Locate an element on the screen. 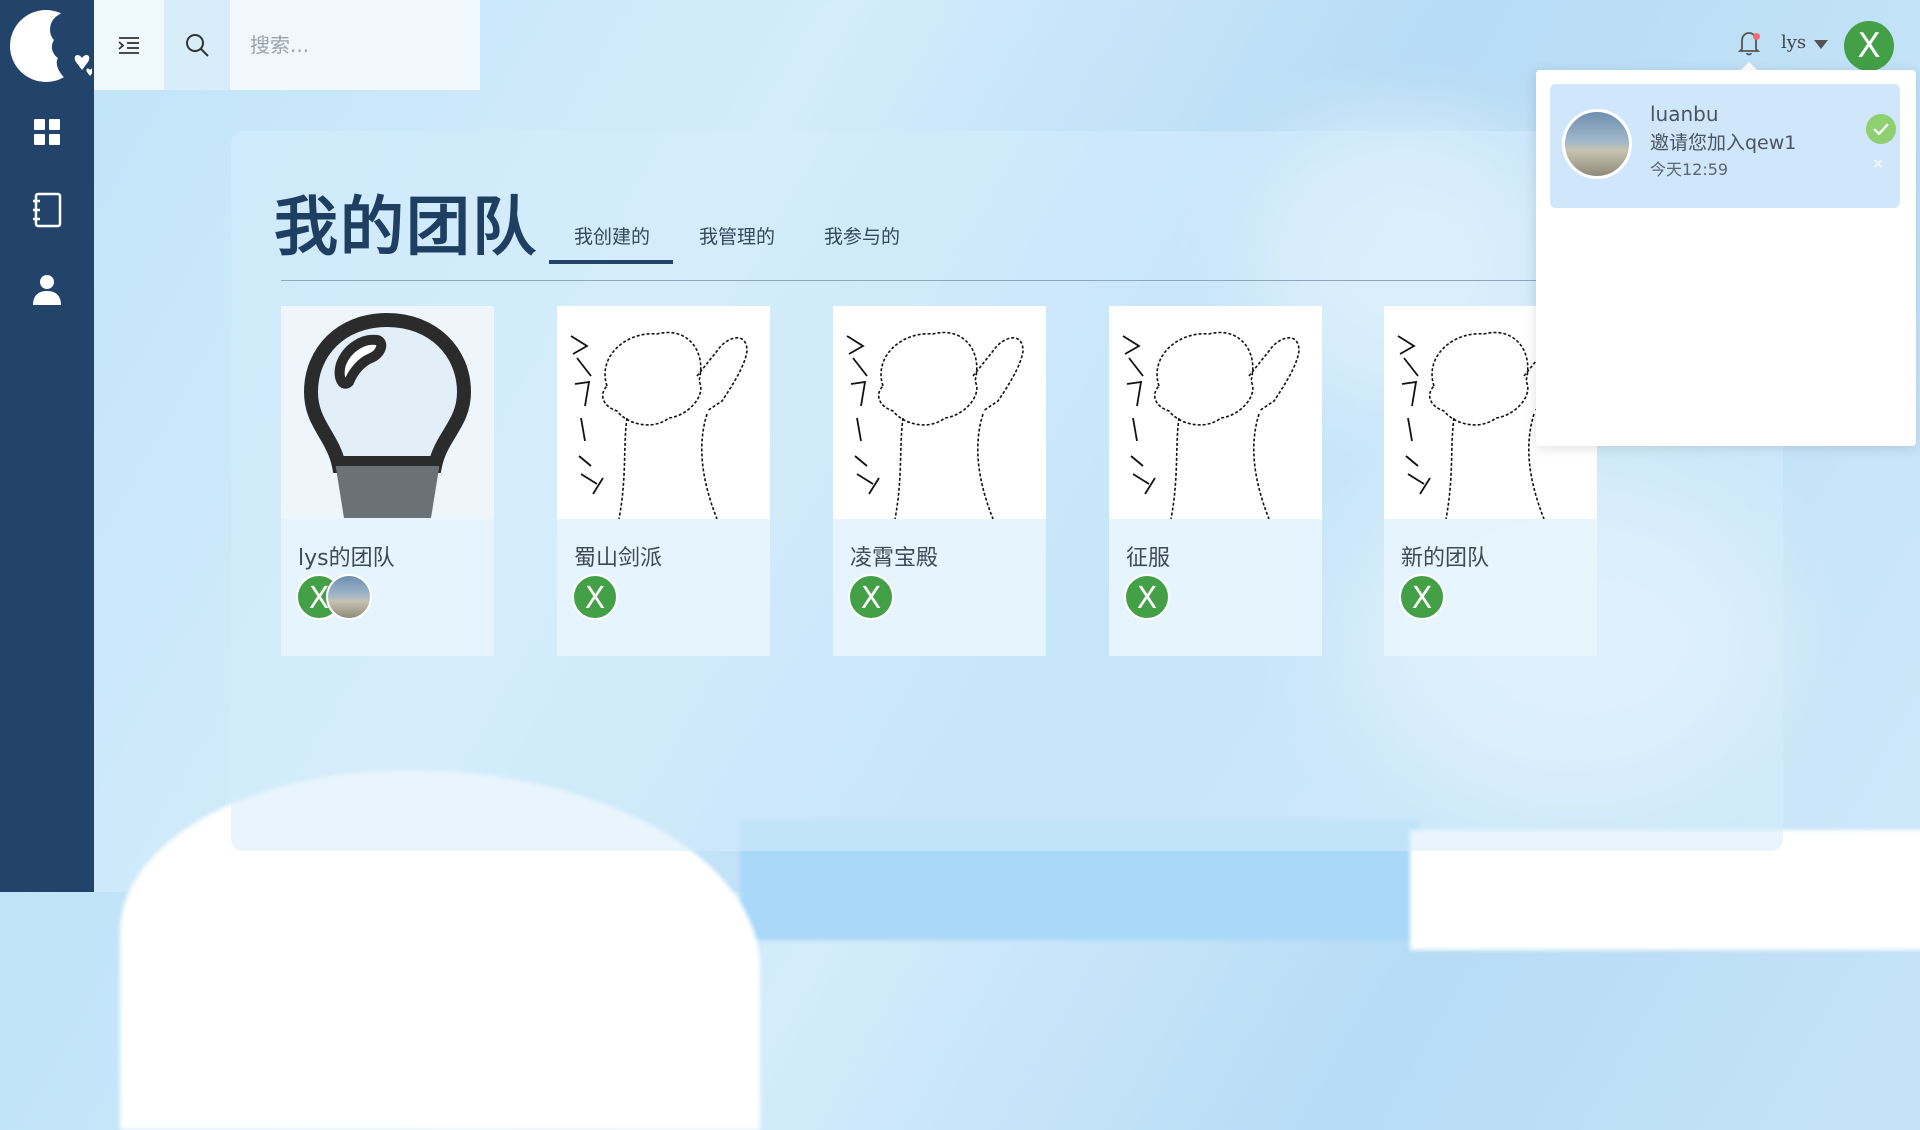 This screenshot has height=1130, width=1920. search-icon is located at coordinates (197, 45).